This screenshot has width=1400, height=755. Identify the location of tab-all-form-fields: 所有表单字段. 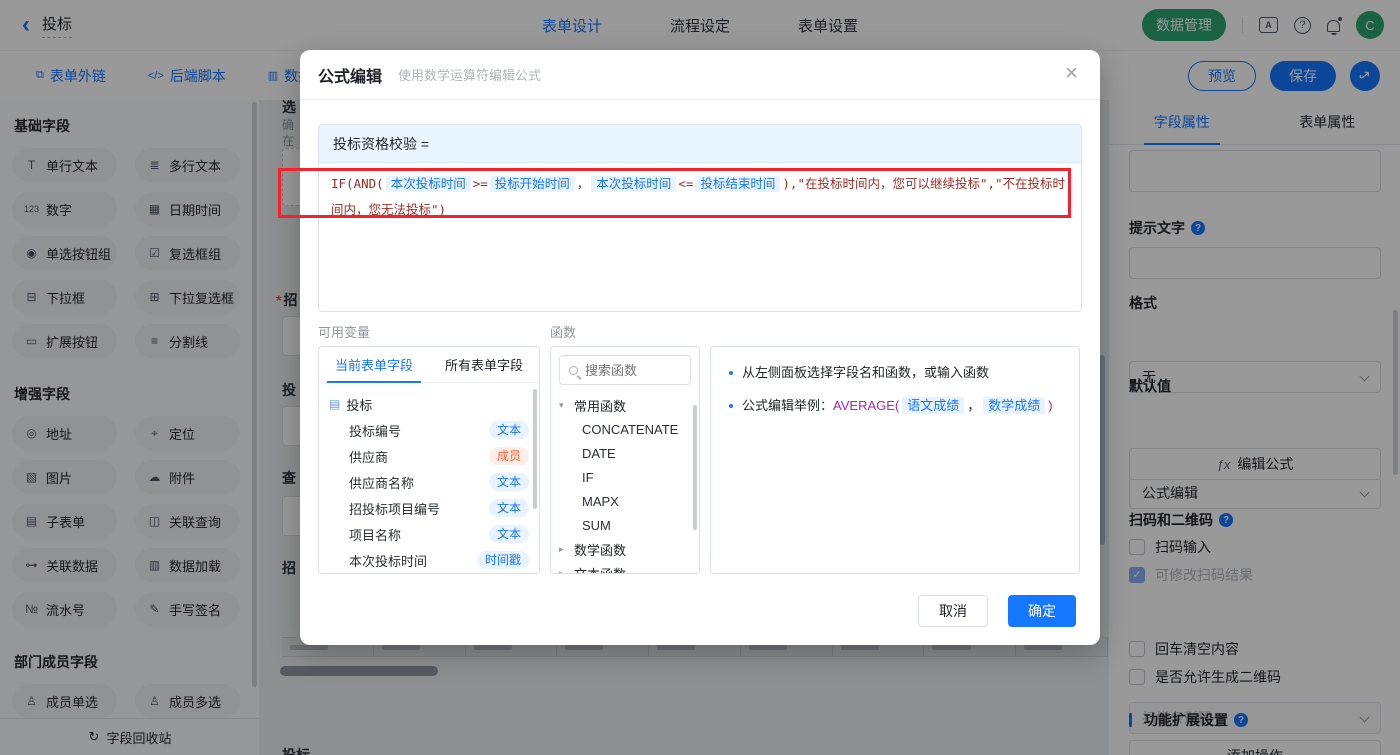
(484, 364).